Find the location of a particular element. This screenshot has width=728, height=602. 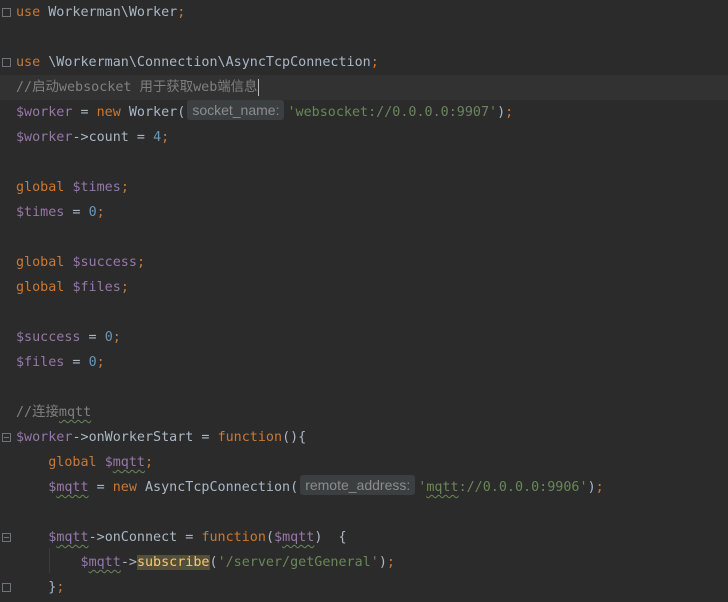

code-line-1: use Workerman\Worker; is located at coordinates (372, 12).